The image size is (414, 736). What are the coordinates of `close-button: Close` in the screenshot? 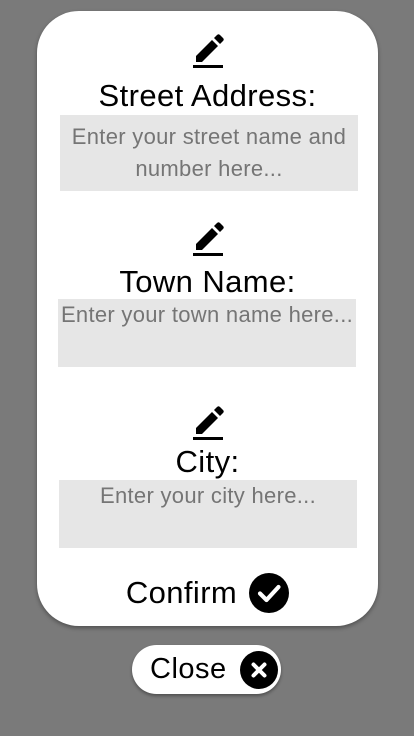 It's located at (206, 669).